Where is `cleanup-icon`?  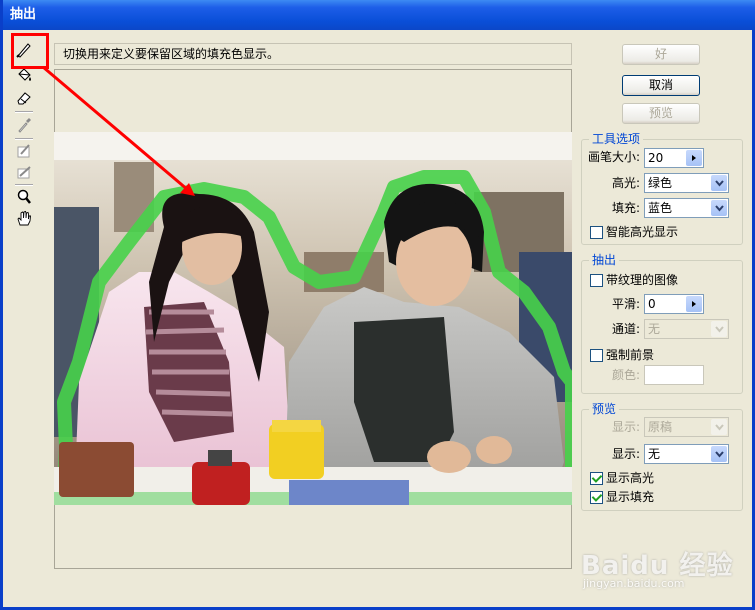 cleanup-icon is located at coordinates (24, 151).